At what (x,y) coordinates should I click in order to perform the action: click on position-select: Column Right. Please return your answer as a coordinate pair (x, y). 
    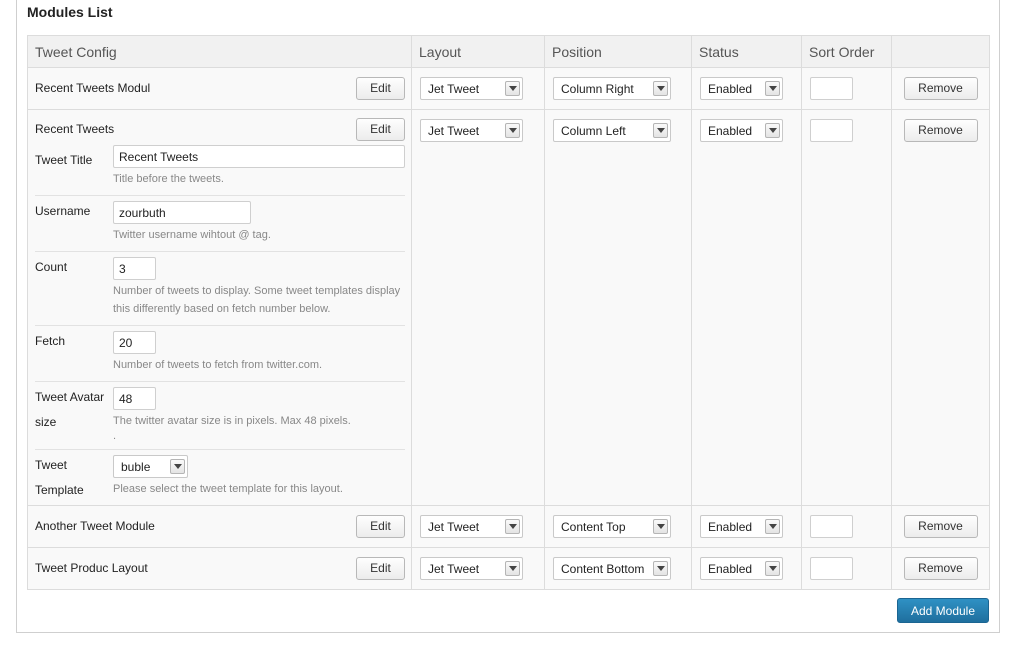
    Looking at the image, I should click on (612, 88).